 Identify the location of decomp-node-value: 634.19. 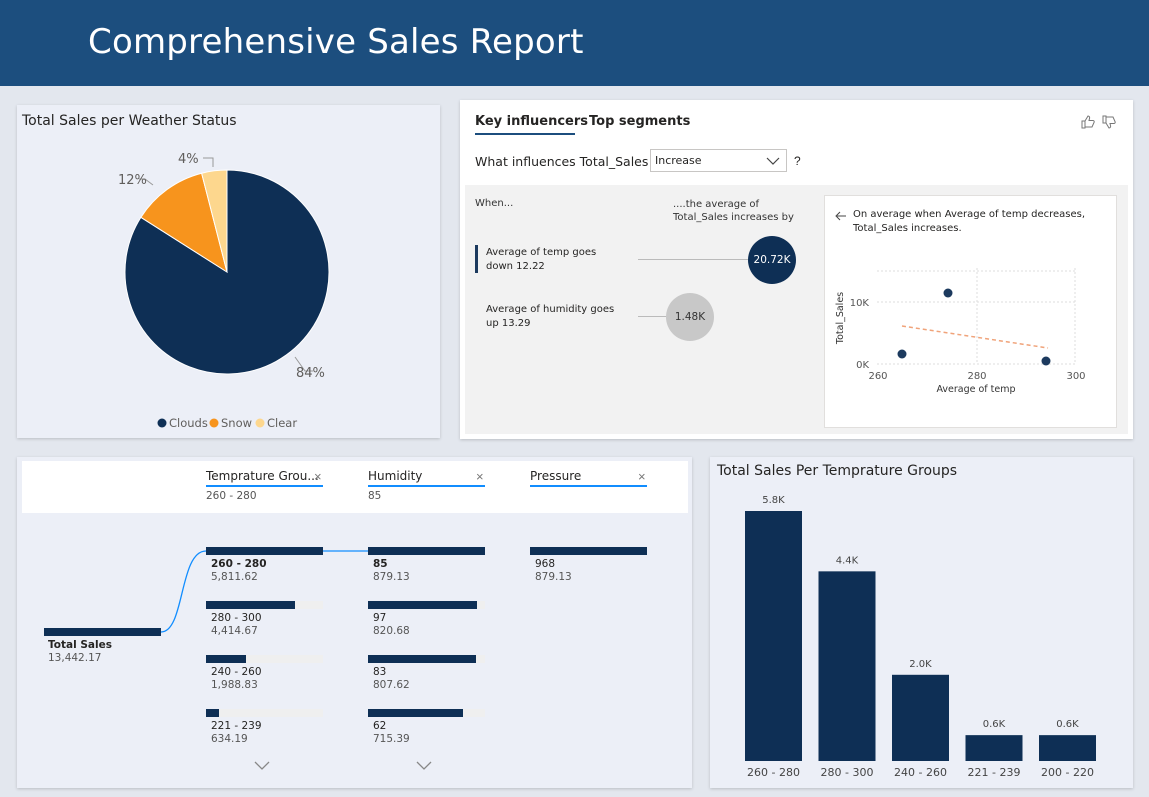
(229, 739).